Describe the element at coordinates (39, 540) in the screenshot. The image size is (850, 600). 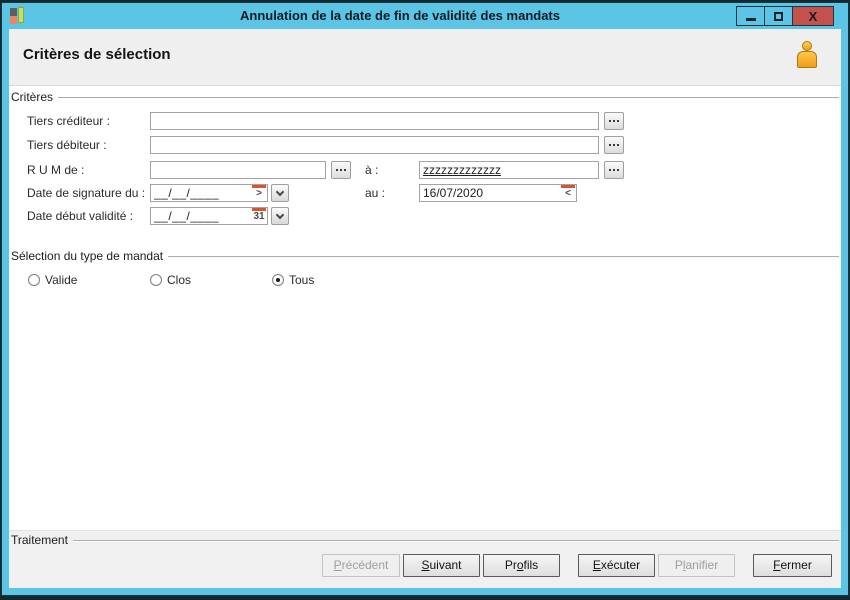
I see `traitement-group-label: Traitement` at that location.